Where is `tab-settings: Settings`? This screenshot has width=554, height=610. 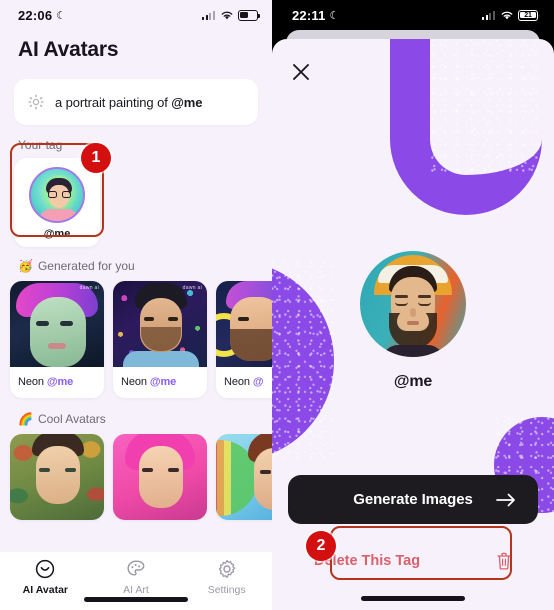
tab-settings: Settings is located at coordinates (226, 577).